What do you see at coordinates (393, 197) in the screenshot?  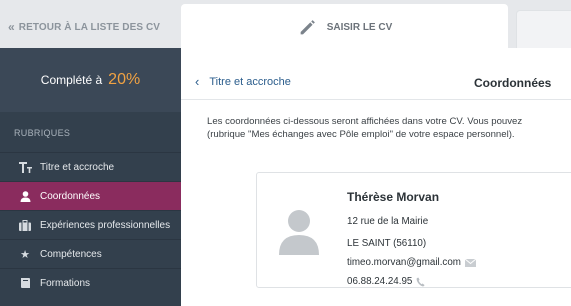 I see `contact-name: Thérèse Morvan` at bounding box center [393, 197].